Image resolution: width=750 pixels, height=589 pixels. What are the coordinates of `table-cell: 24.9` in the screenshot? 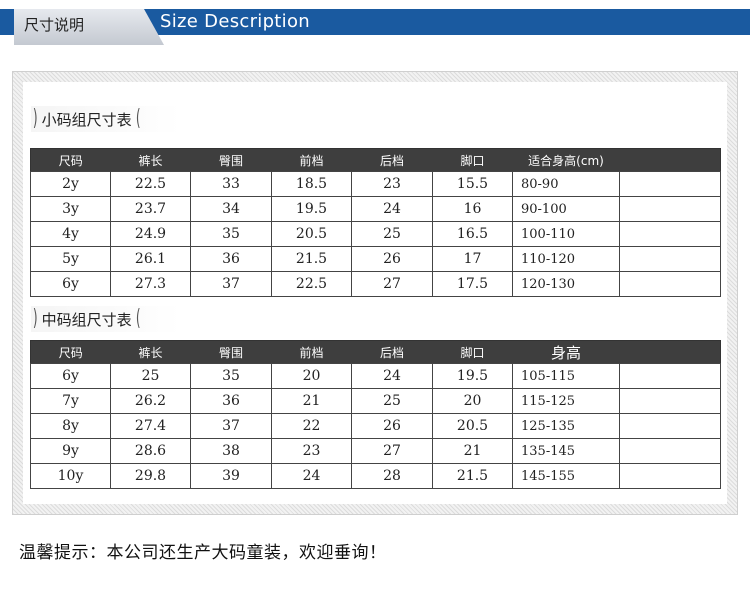 It's located at (150, 234).